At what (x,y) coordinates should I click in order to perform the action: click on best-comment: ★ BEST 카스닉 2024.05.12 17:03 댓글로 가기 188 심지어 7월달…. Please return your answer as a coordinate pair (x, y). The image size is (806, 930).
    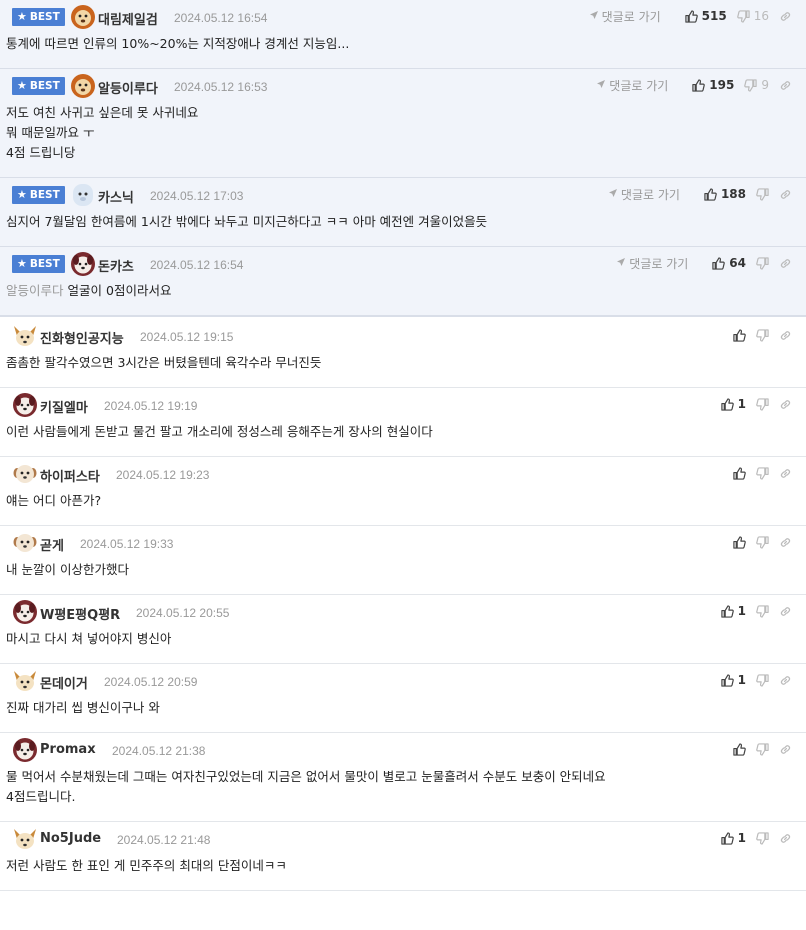
    Looking at the image, I should click on (403, 212).